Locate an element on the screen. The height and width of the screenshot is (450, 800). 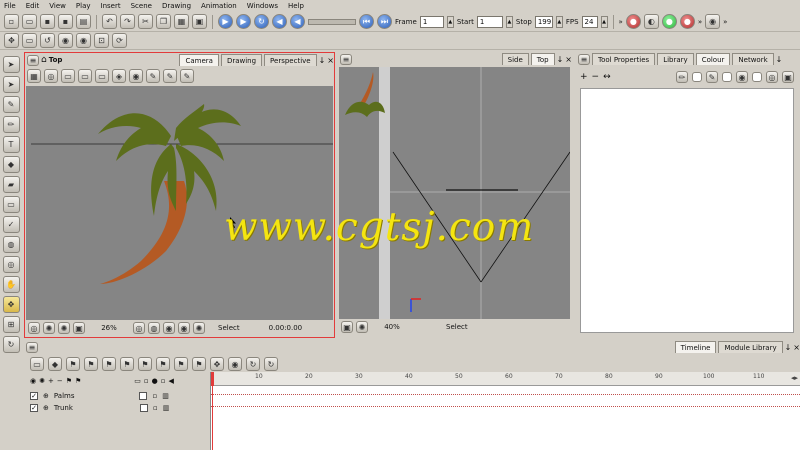
select-arrow-icon: ➤ is located at coordinates (11, 64).